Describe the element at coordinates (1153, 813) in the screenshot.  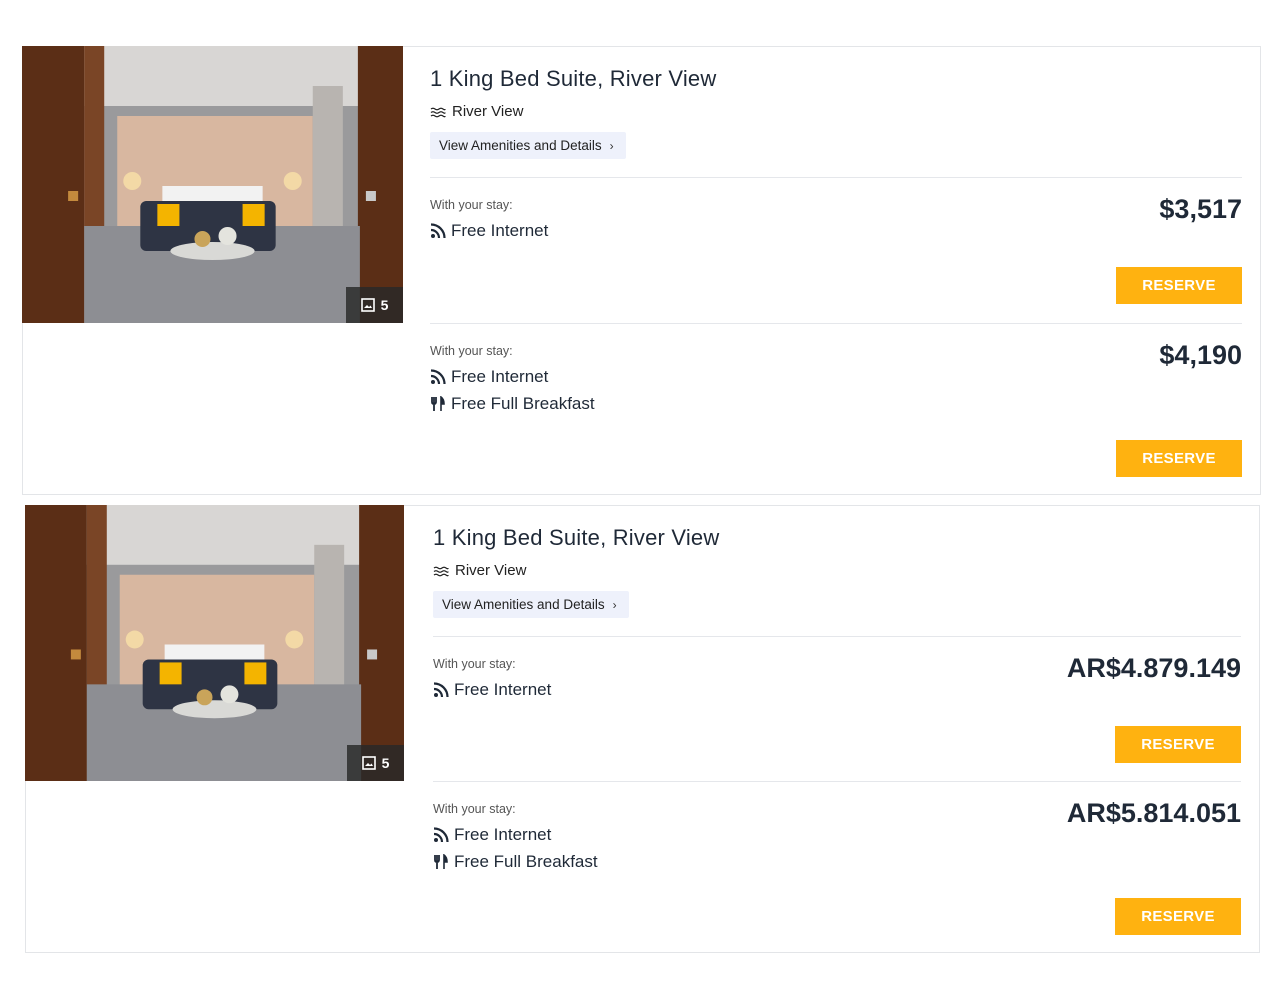
I see `price: AR$5.814.051` at that location.